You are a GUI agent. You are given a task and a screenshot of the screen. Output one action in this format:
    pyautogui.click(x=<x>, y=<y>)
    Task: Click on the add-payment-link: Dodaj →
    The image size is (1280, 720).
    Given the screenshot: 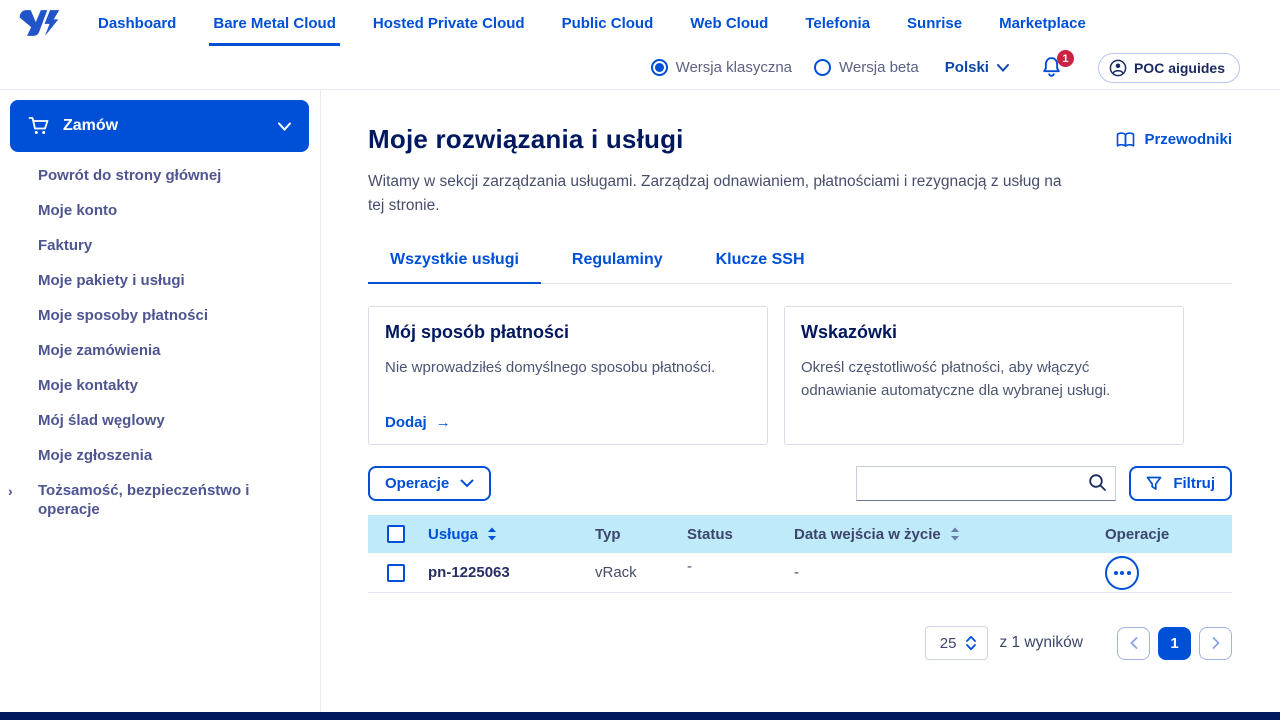 What is the action you would take?
    pyautogui.click(x=568, y=422)
    